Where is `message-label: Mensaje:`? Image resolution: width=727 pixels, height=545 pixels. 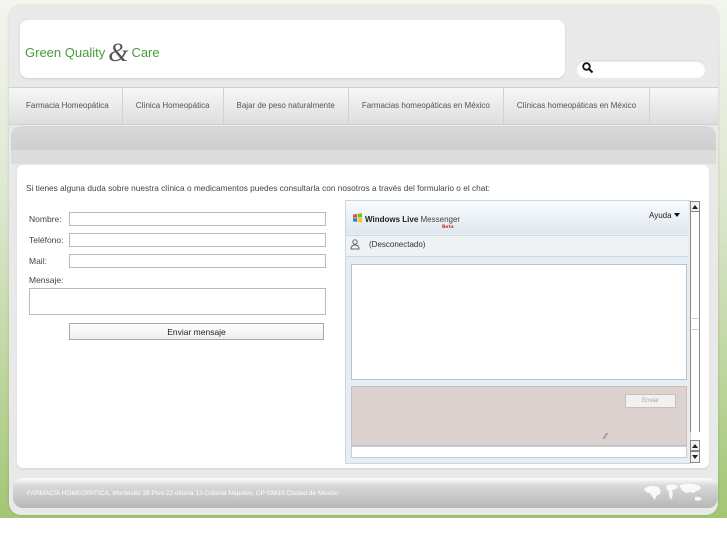 message-label: Mensaje: is located at coordinates (46, 280).